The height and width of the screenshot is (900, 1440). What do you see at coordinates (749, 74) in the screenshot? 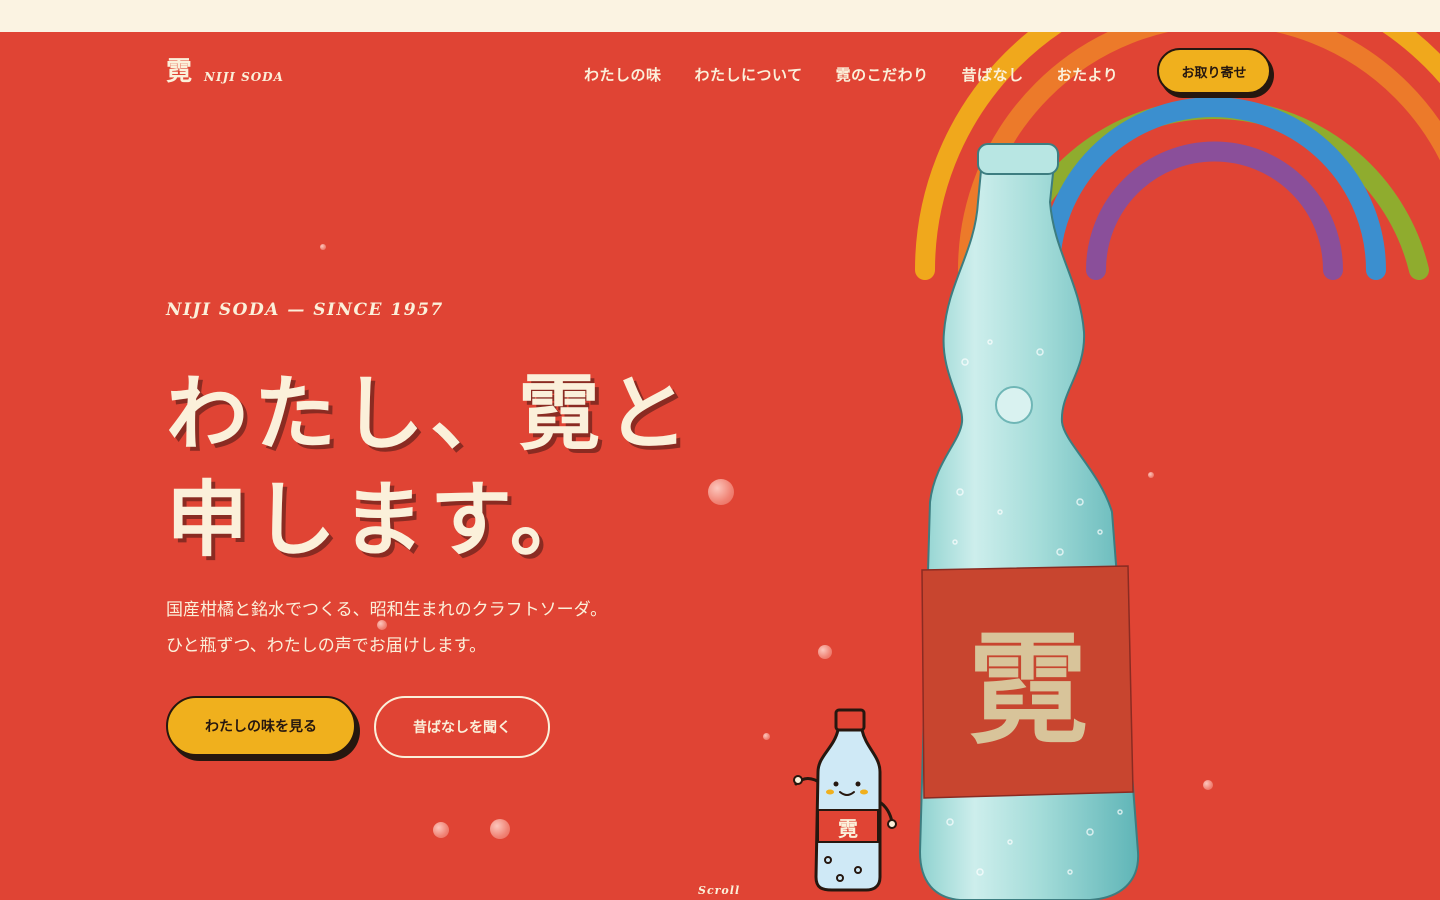
I see `nav-item-about: わたしについて` at bounding box center [749, 74].